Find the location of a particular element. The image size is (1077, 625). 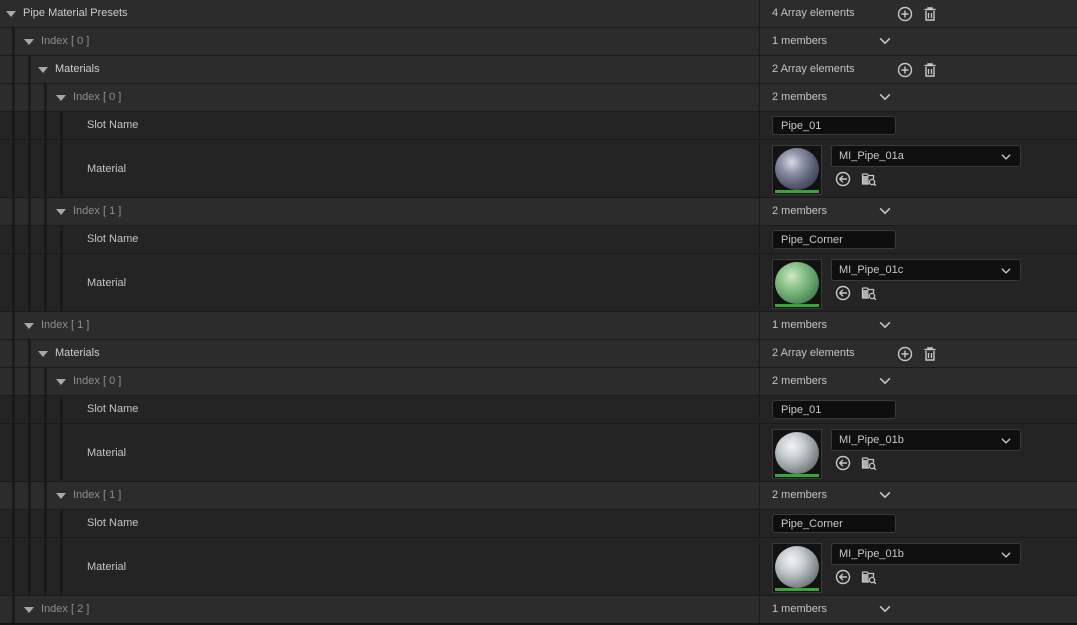

property-name-cell: Slot Name is located at coordinates (379, 523).